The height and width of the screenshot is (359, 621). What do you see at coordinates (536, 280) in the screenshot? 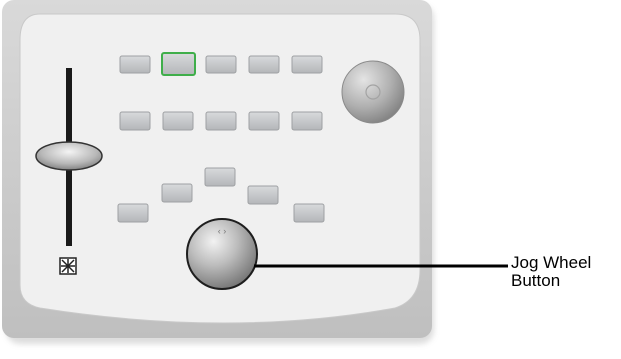
I see `callout-line-2: Button` at bounding box center [536, 280].